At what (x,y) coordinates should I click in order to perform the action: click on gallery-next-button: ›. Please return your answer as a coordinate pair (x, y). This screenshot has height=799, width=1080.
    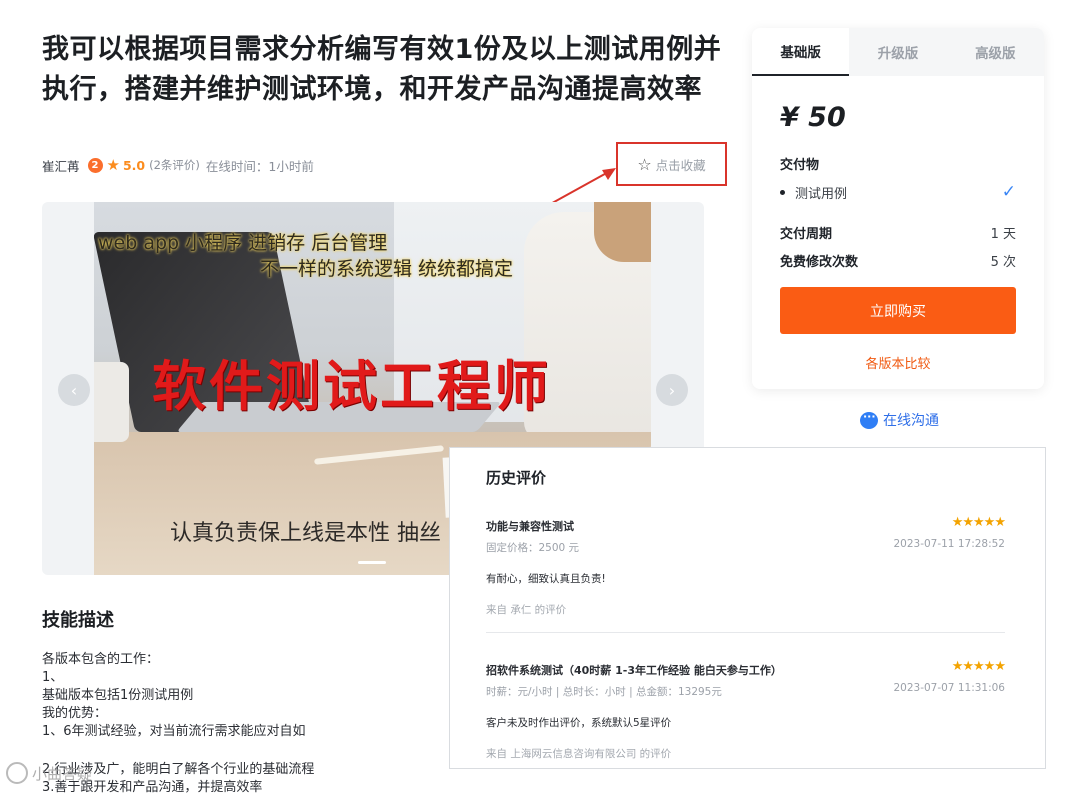
    Looking at the image, I should click on (672, 390).